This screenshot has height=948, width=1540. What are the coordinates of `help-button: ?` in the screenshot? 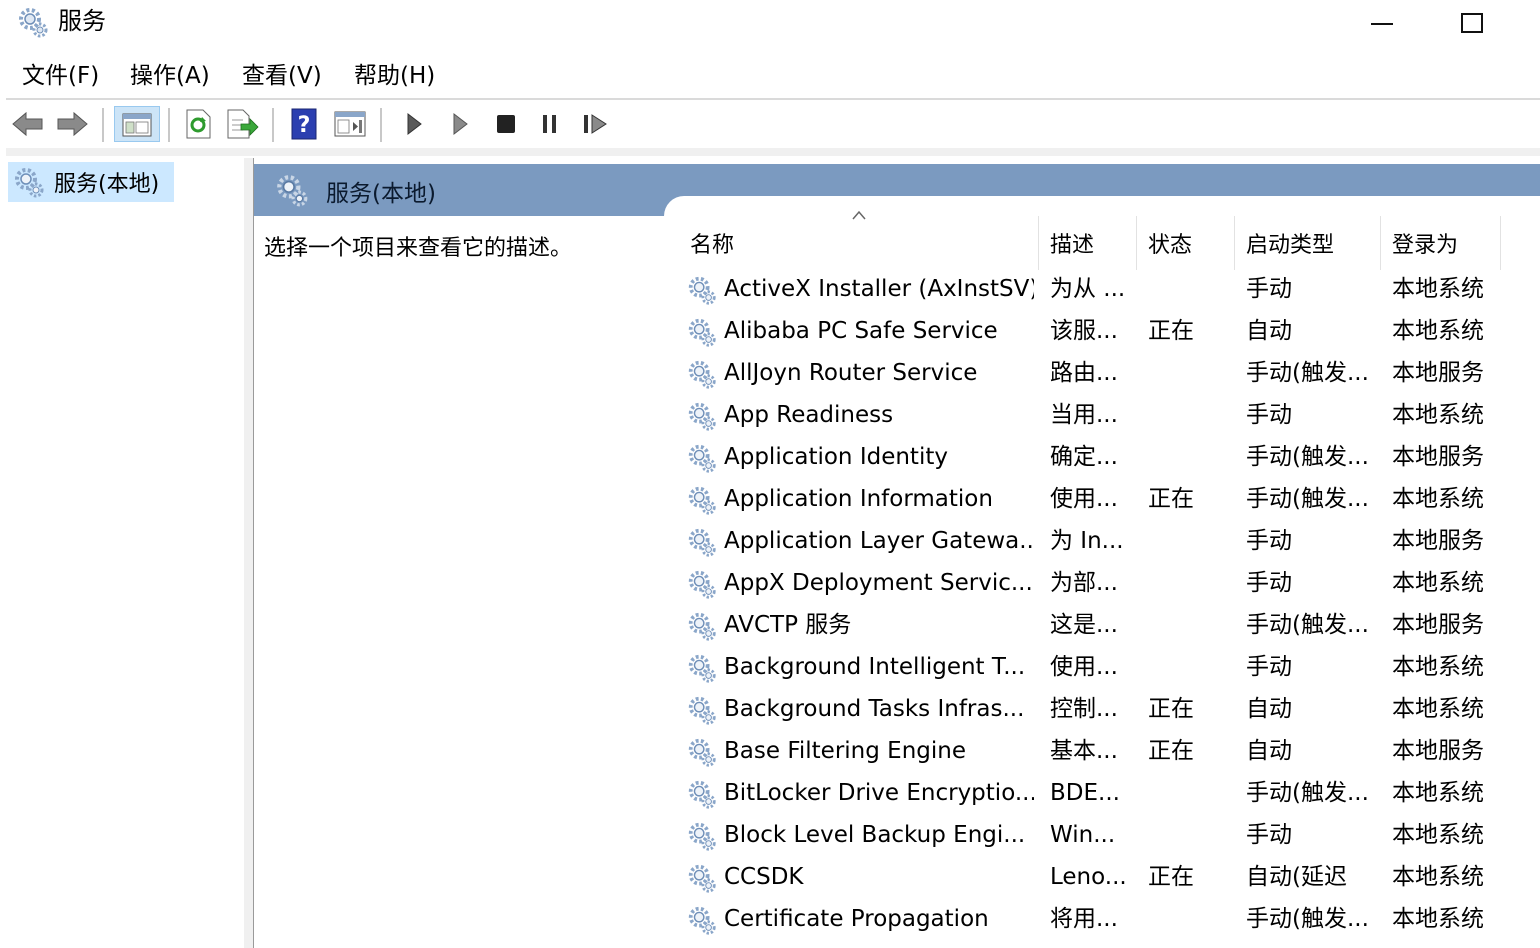 It's located at (304, 124).